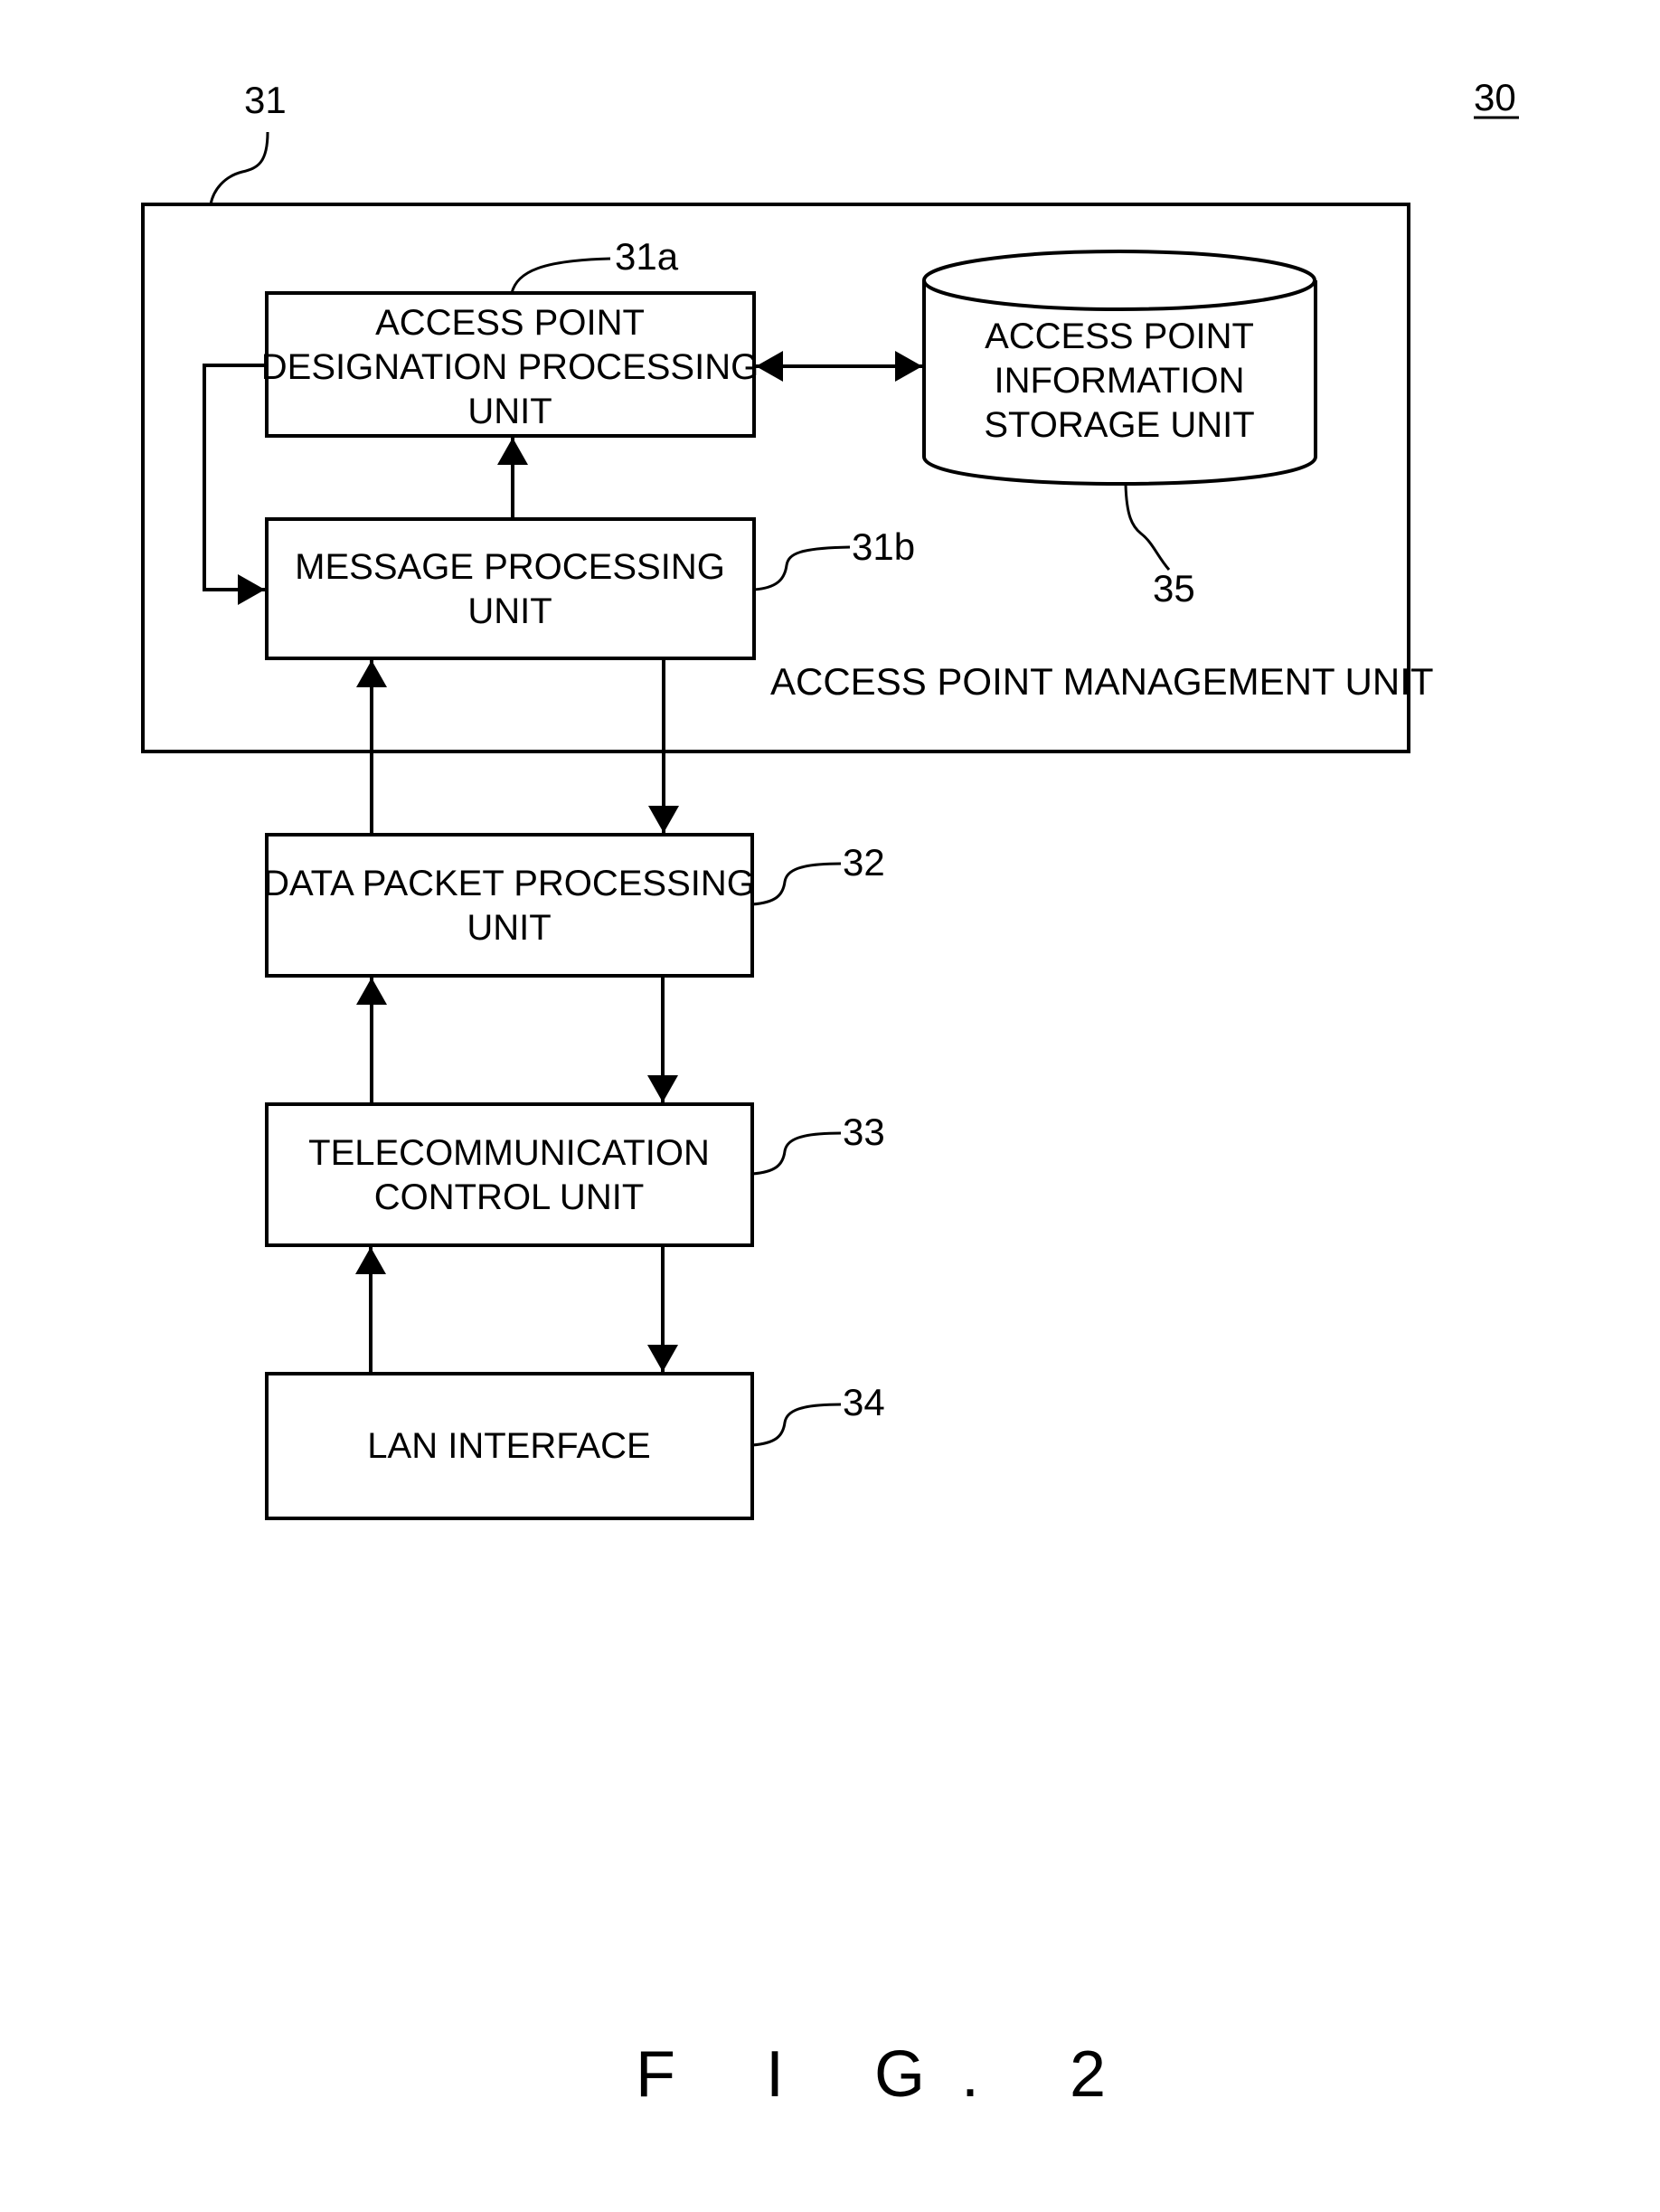  What do you see at coordinates (1119, 280) in the screenshot?
I see `storage-cylinder-top` at bounding box center [1119, 280].